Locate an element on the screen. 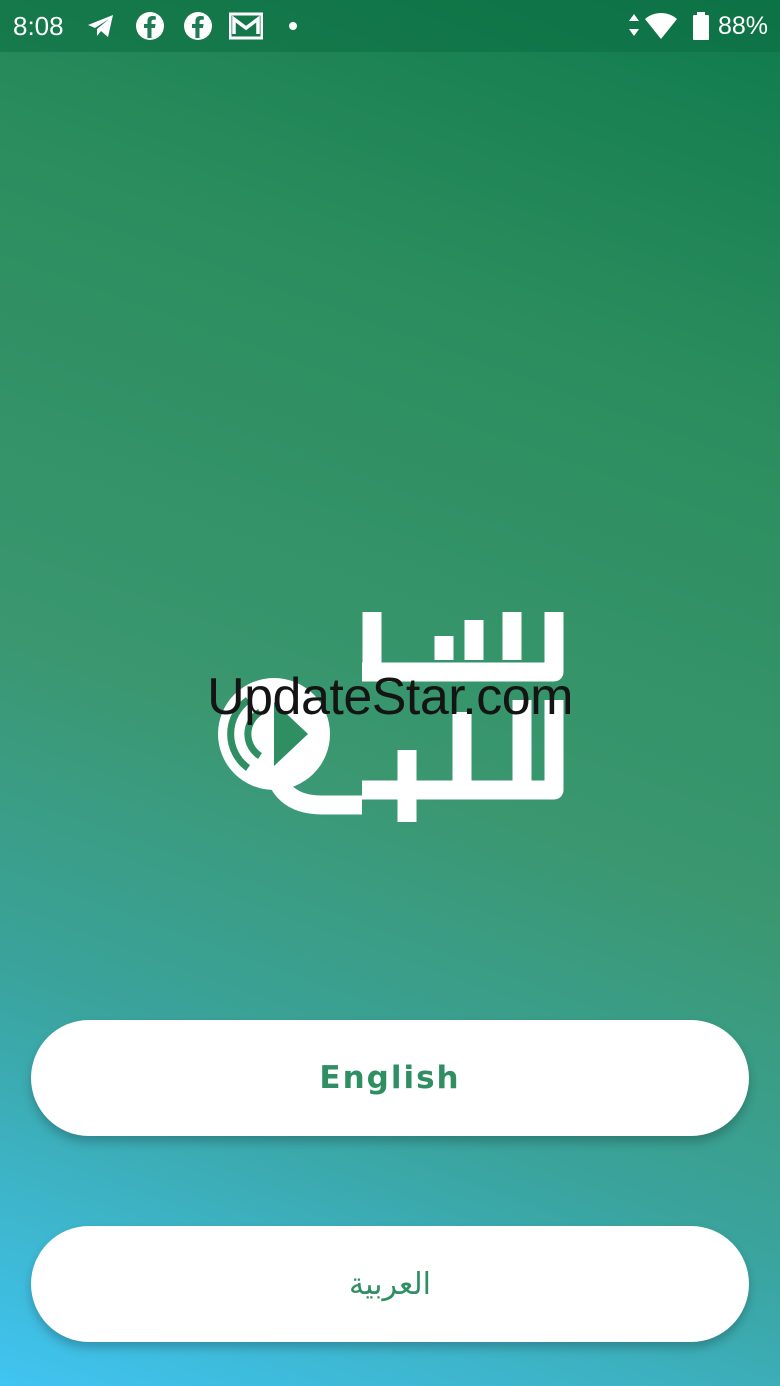 Image resolution: width=780 pixels, height=1386 pixels. watermark: UpdateStar.com is located at coordinates (390, 697).